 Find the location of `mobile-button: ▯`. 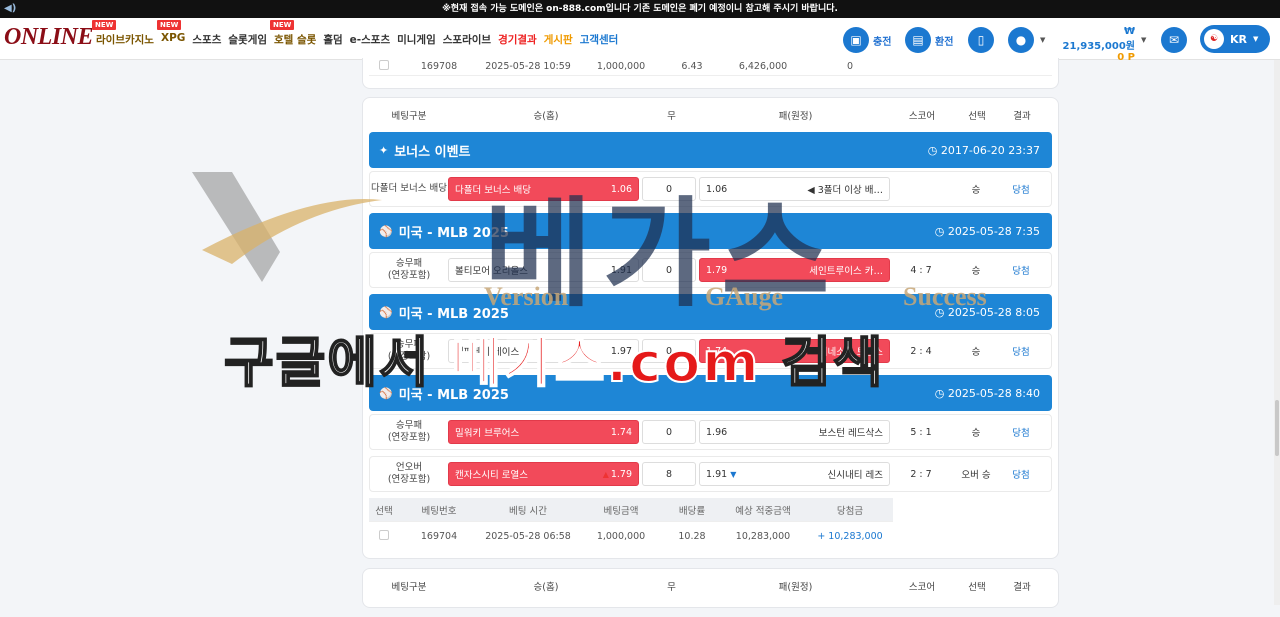

mobile-button: ▯ is located at coordinates (981, 40).